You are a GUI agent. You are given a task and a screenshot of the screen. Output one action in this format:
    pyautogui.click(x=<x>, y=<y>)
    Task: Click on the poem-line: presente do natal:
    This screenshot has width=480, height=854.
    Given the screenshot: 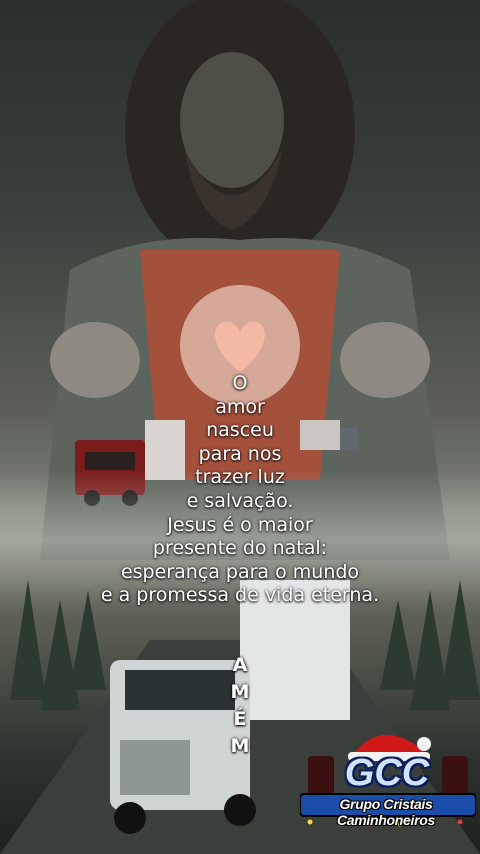 What is the action you would take?
    pyautogui.click(x=240, y=548)
    